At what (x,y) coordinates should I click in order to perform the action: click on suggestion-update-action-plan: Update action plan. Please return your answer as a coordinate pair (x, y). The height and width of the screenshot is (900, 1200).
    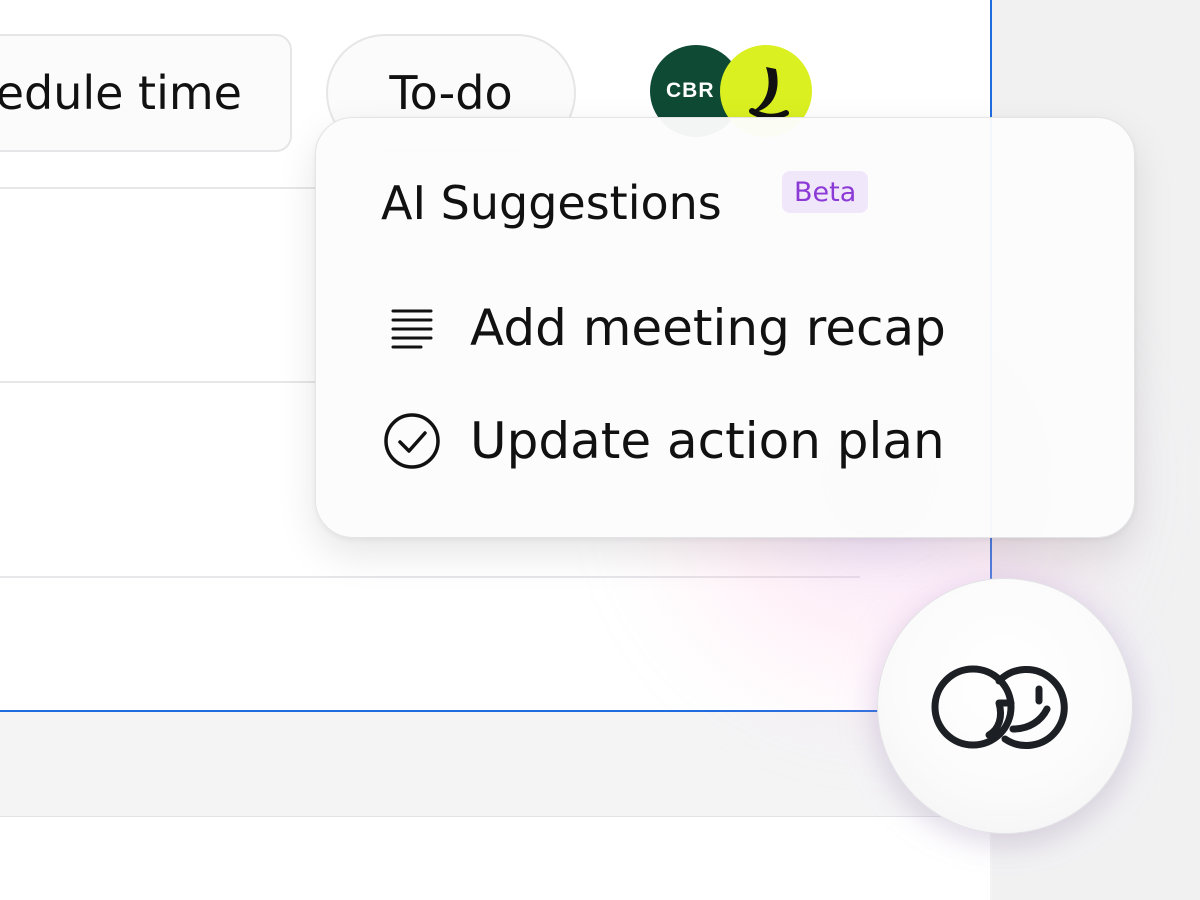
    Looking at the image, I should click on (663, 441).